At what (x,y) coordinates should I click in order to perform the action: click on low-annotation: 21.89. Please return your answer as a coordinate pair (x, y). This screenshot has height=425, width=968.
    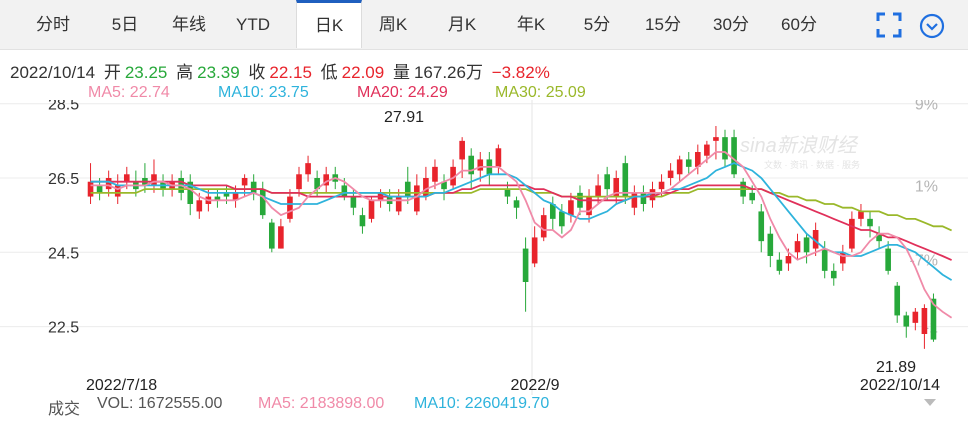
    Looking at the image, I should click on (896, 367).